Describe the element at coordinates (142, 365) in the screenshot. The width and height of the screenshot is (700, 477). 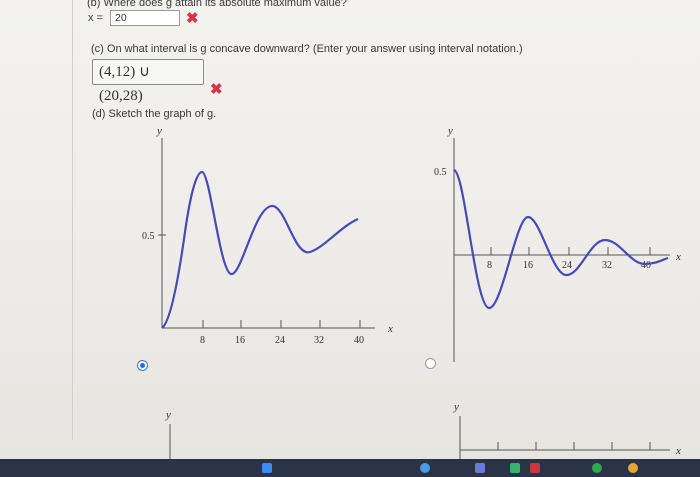
I see `radio-option-a` at that location.